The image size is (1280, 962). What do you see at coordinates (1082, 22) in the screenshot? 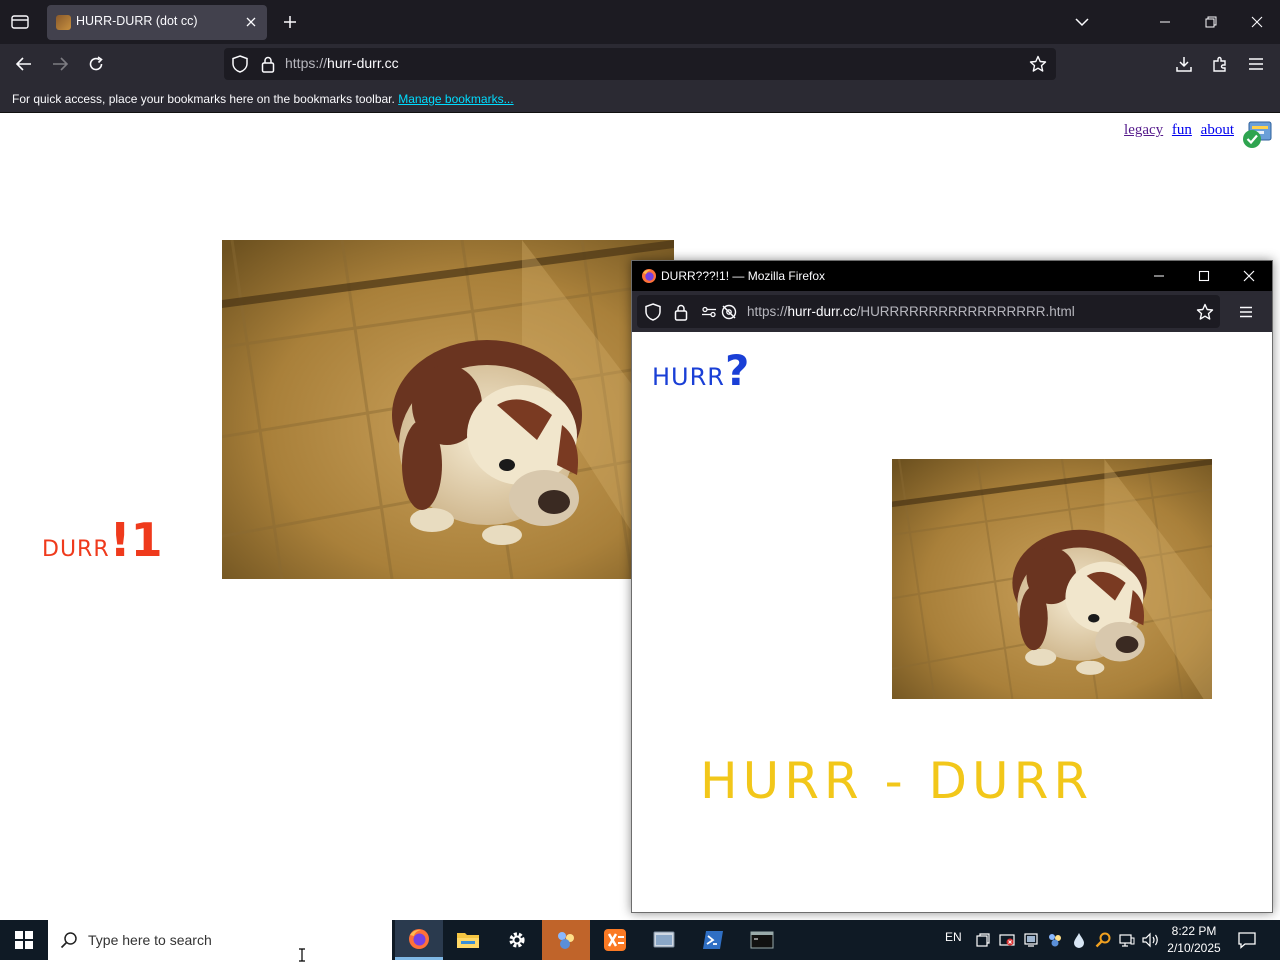
I see `list-all-tabs-button` at bounding box center [1082, 22].